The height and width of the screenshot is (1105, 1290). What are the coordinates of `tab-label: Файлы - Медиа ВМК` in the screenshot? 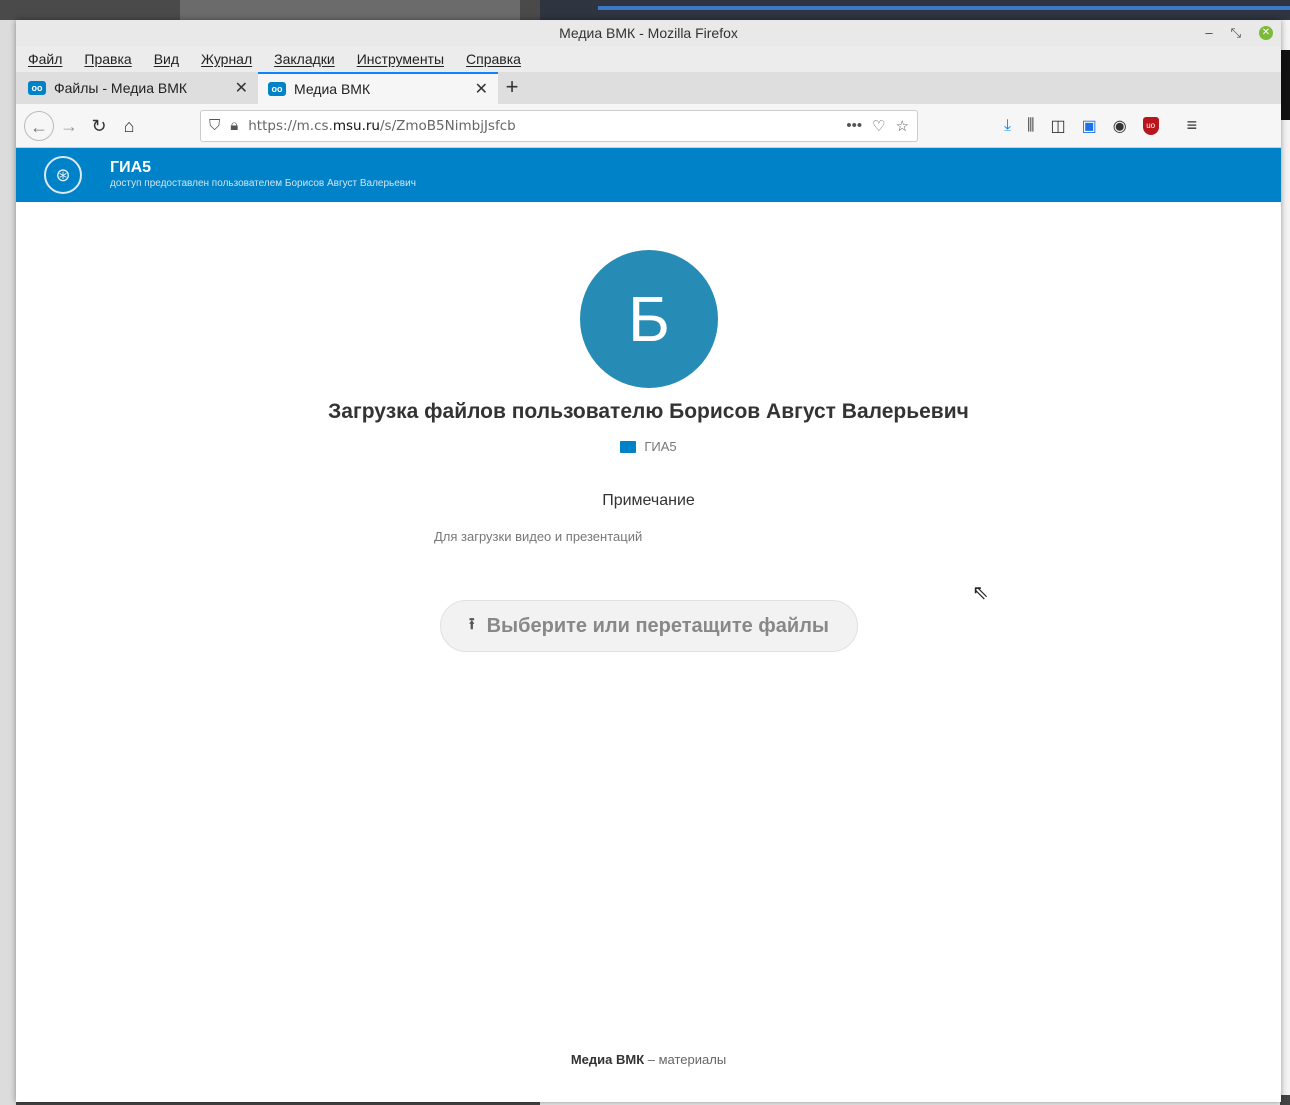 It's located at (121, 88).